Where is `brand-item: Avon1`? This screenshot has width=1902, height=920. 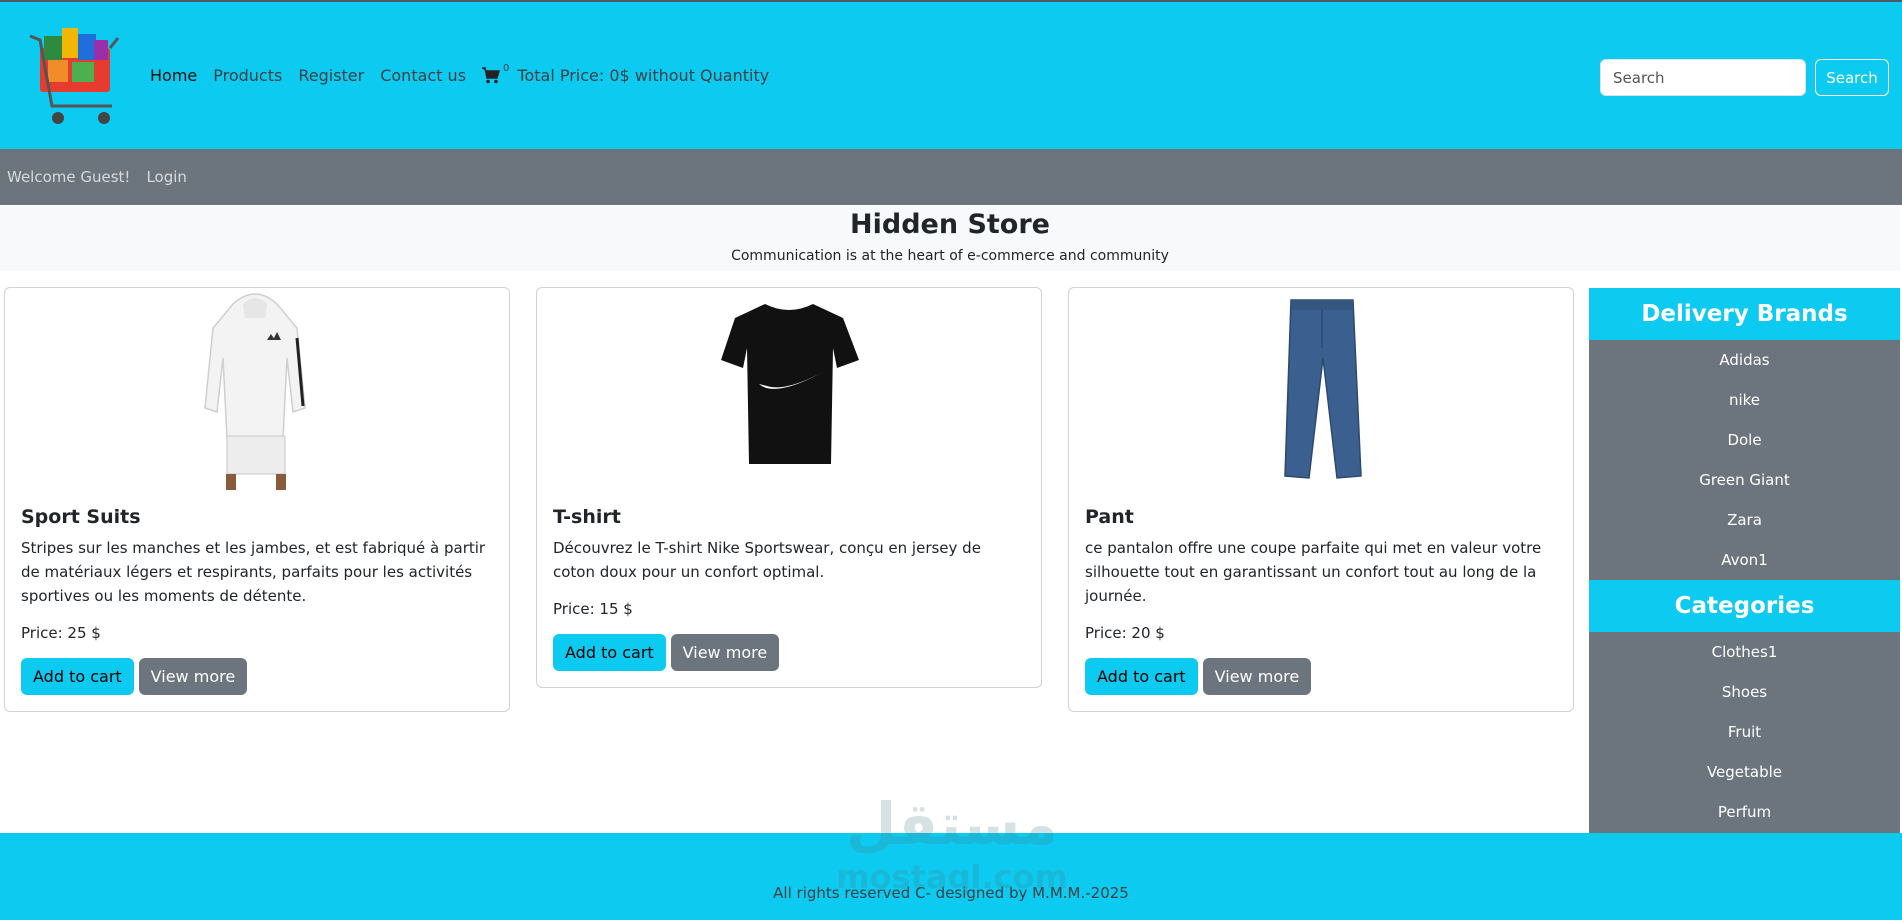 brand-item: Avon1 is located at coordinates (1744, 560).